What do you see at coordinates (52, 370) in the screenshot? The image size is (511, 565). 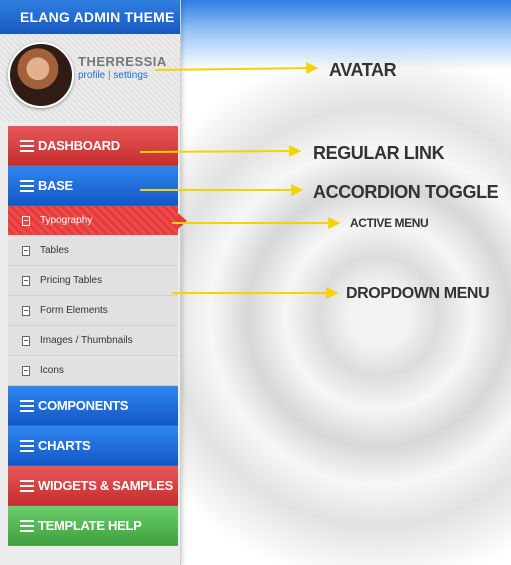 I see `submenu-item-label: Icons` at bounding box center [52, 370].